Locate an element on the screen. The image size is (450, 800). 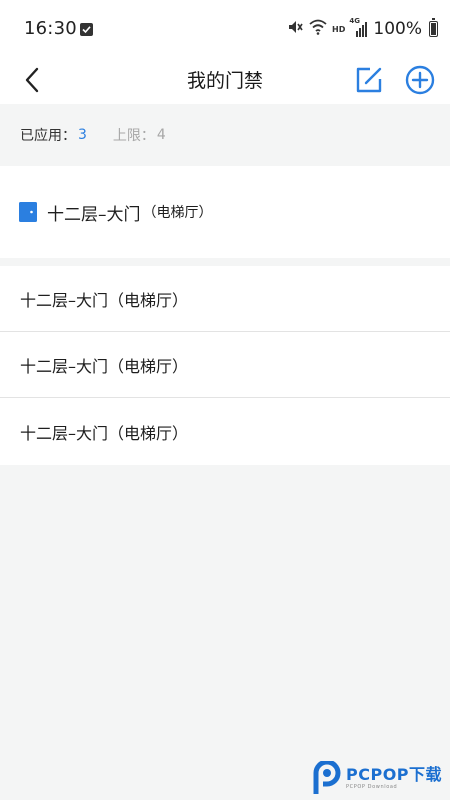
edit-icon is located at coordinates (369, 80).